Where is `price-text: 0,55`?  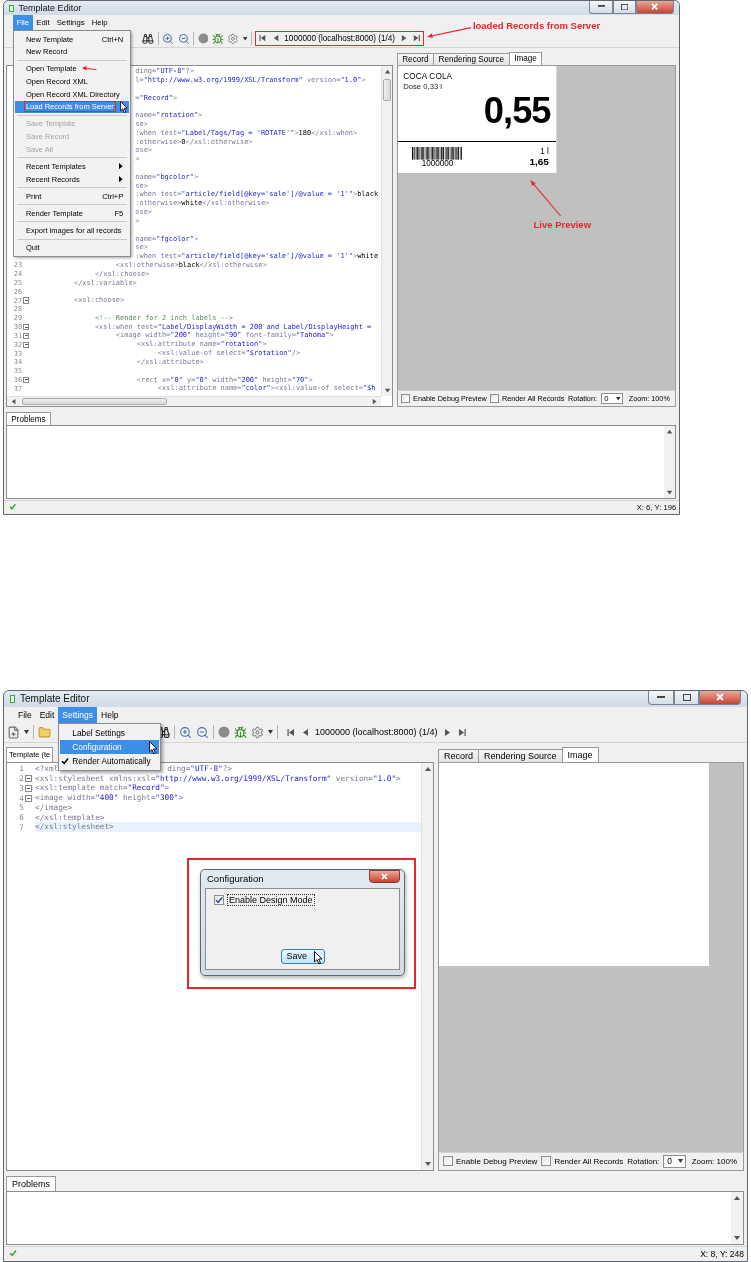
price-text: 0,55 is located at coordinates (517, 111).